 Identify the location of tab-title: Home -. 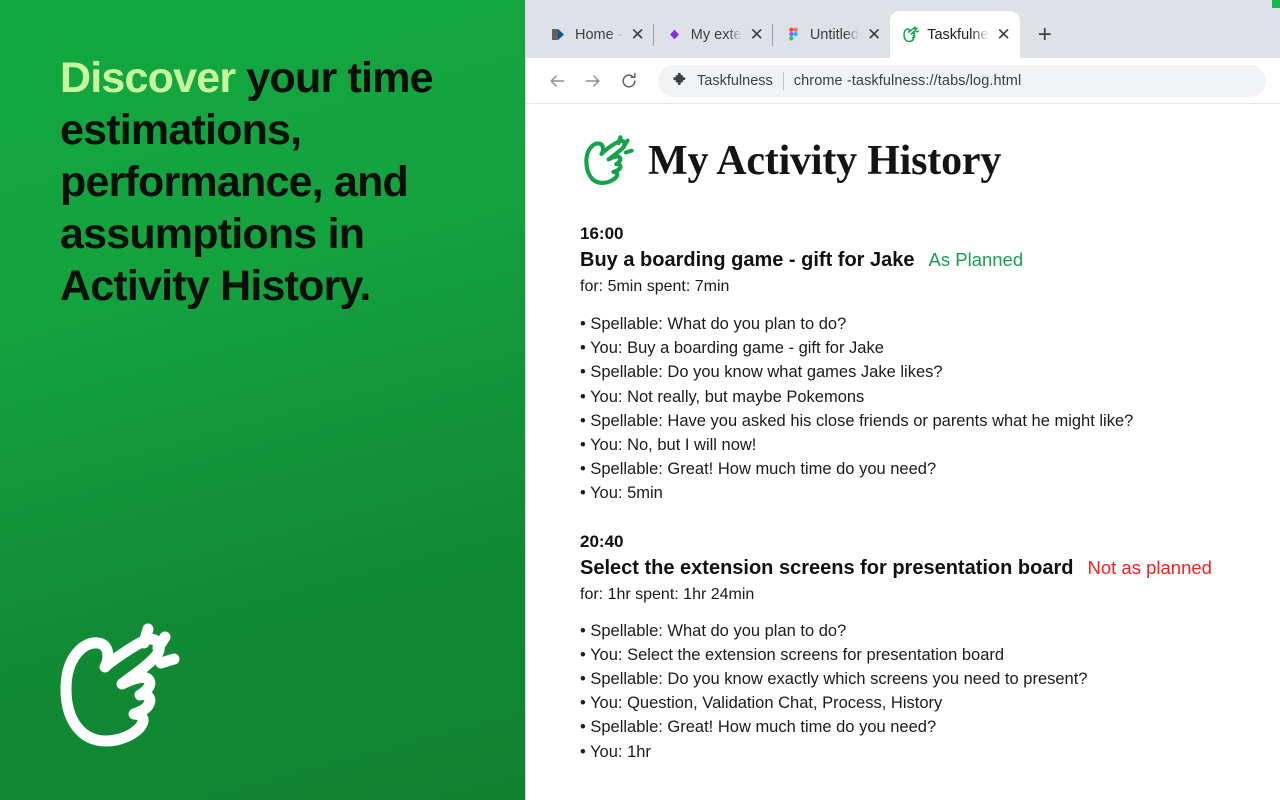
(599, 34).